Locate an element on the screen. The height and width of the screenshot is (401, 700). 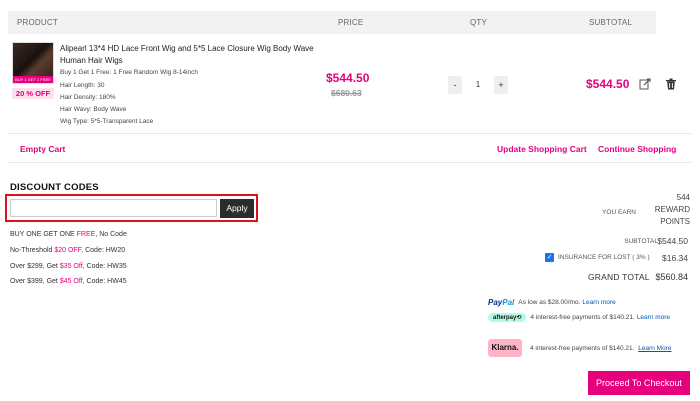
discount-code-input is located at coordinates (113, 208).